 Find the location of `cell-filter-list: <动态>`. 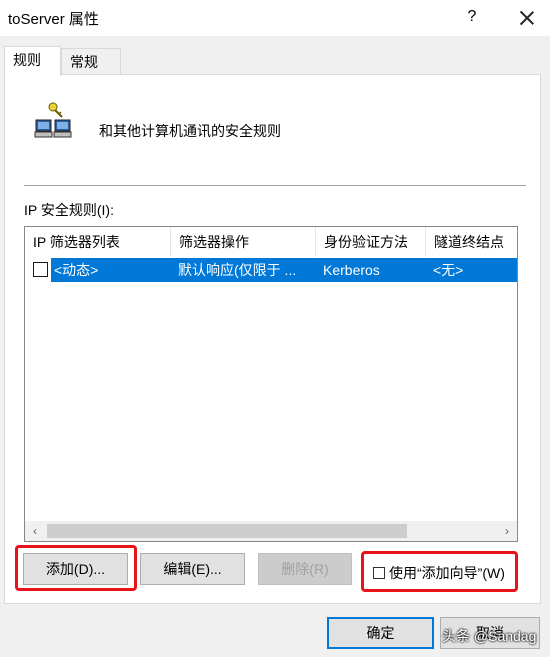

cell-filter-list: <动态> is located at coordinates (76, 270).